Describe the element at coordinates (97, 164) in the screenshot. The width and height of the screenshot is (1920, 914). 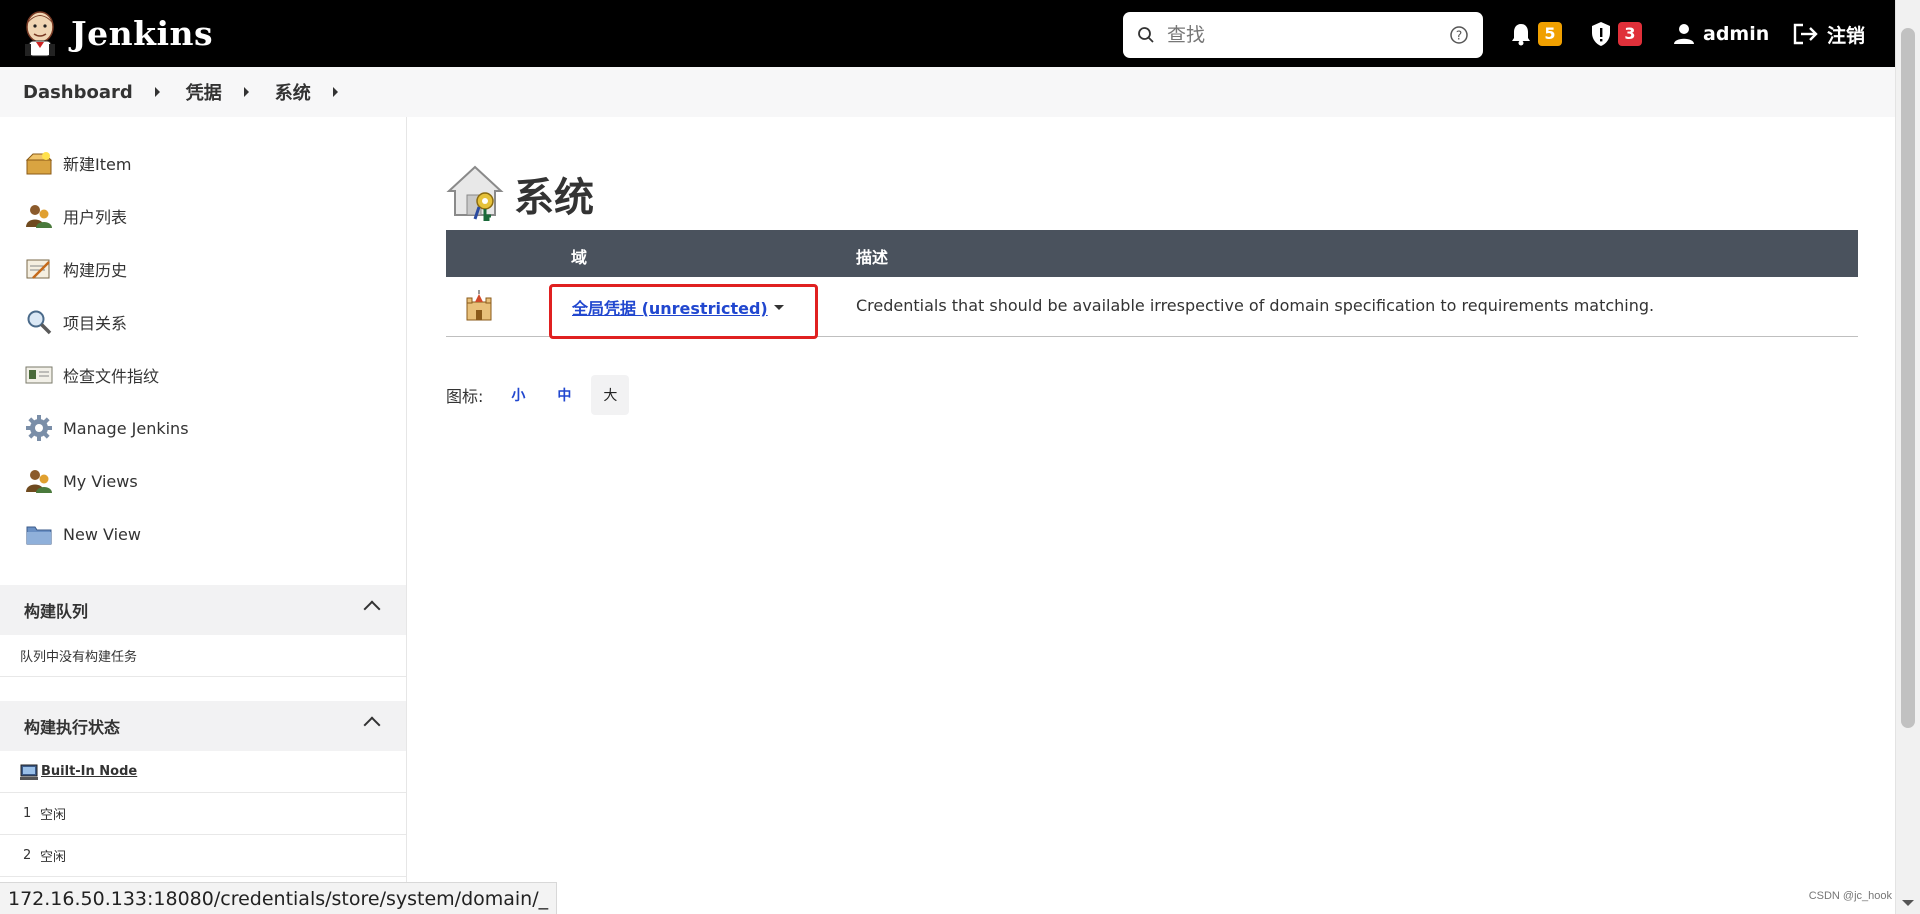
I see `sidebar-item-label: 新建Item` at that location.